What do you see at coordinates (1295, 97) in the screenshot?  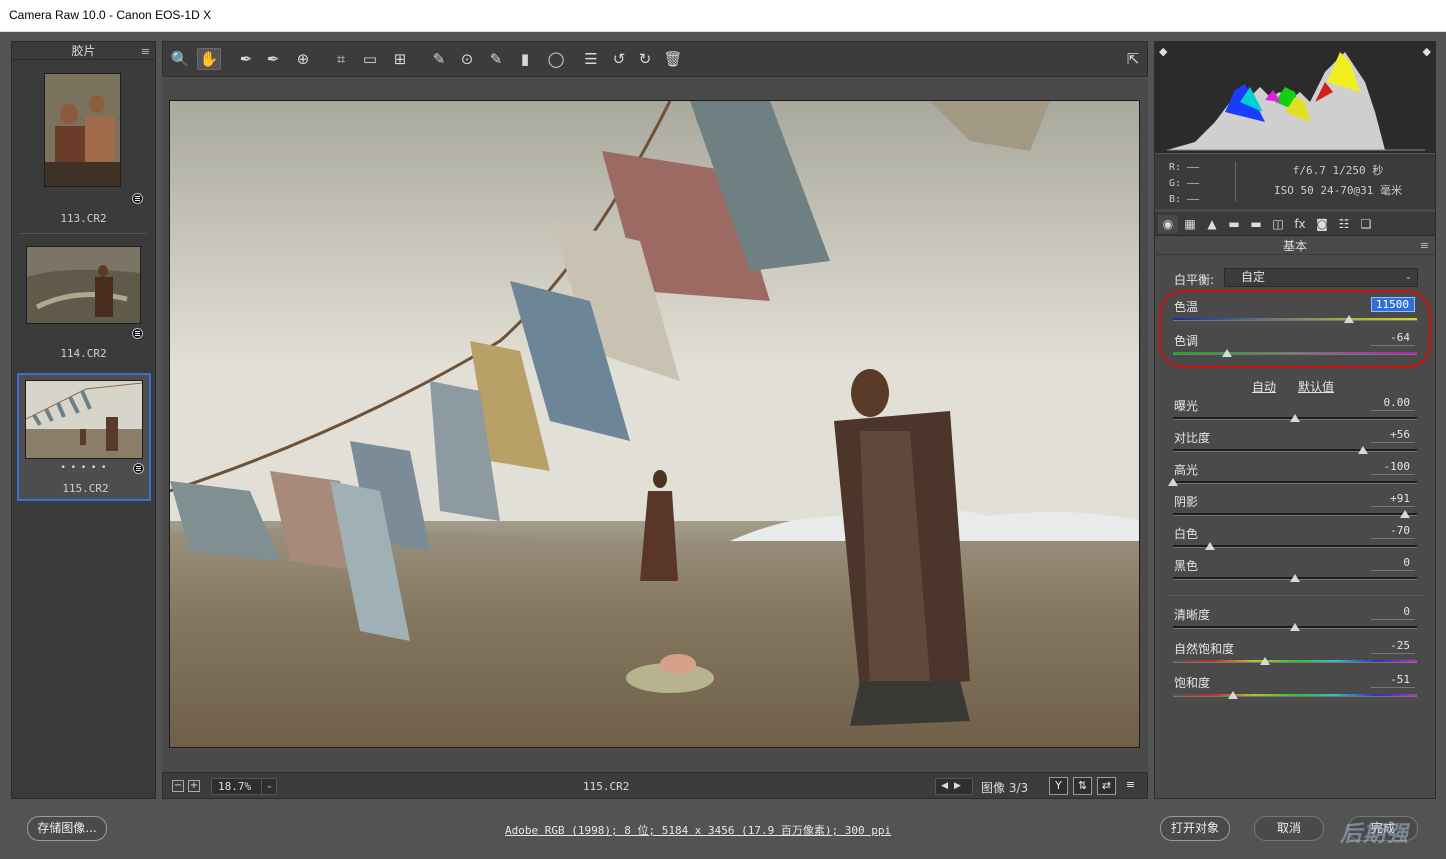 I see `histogram: ◆ ◆` at bounding box center [1295, 97].